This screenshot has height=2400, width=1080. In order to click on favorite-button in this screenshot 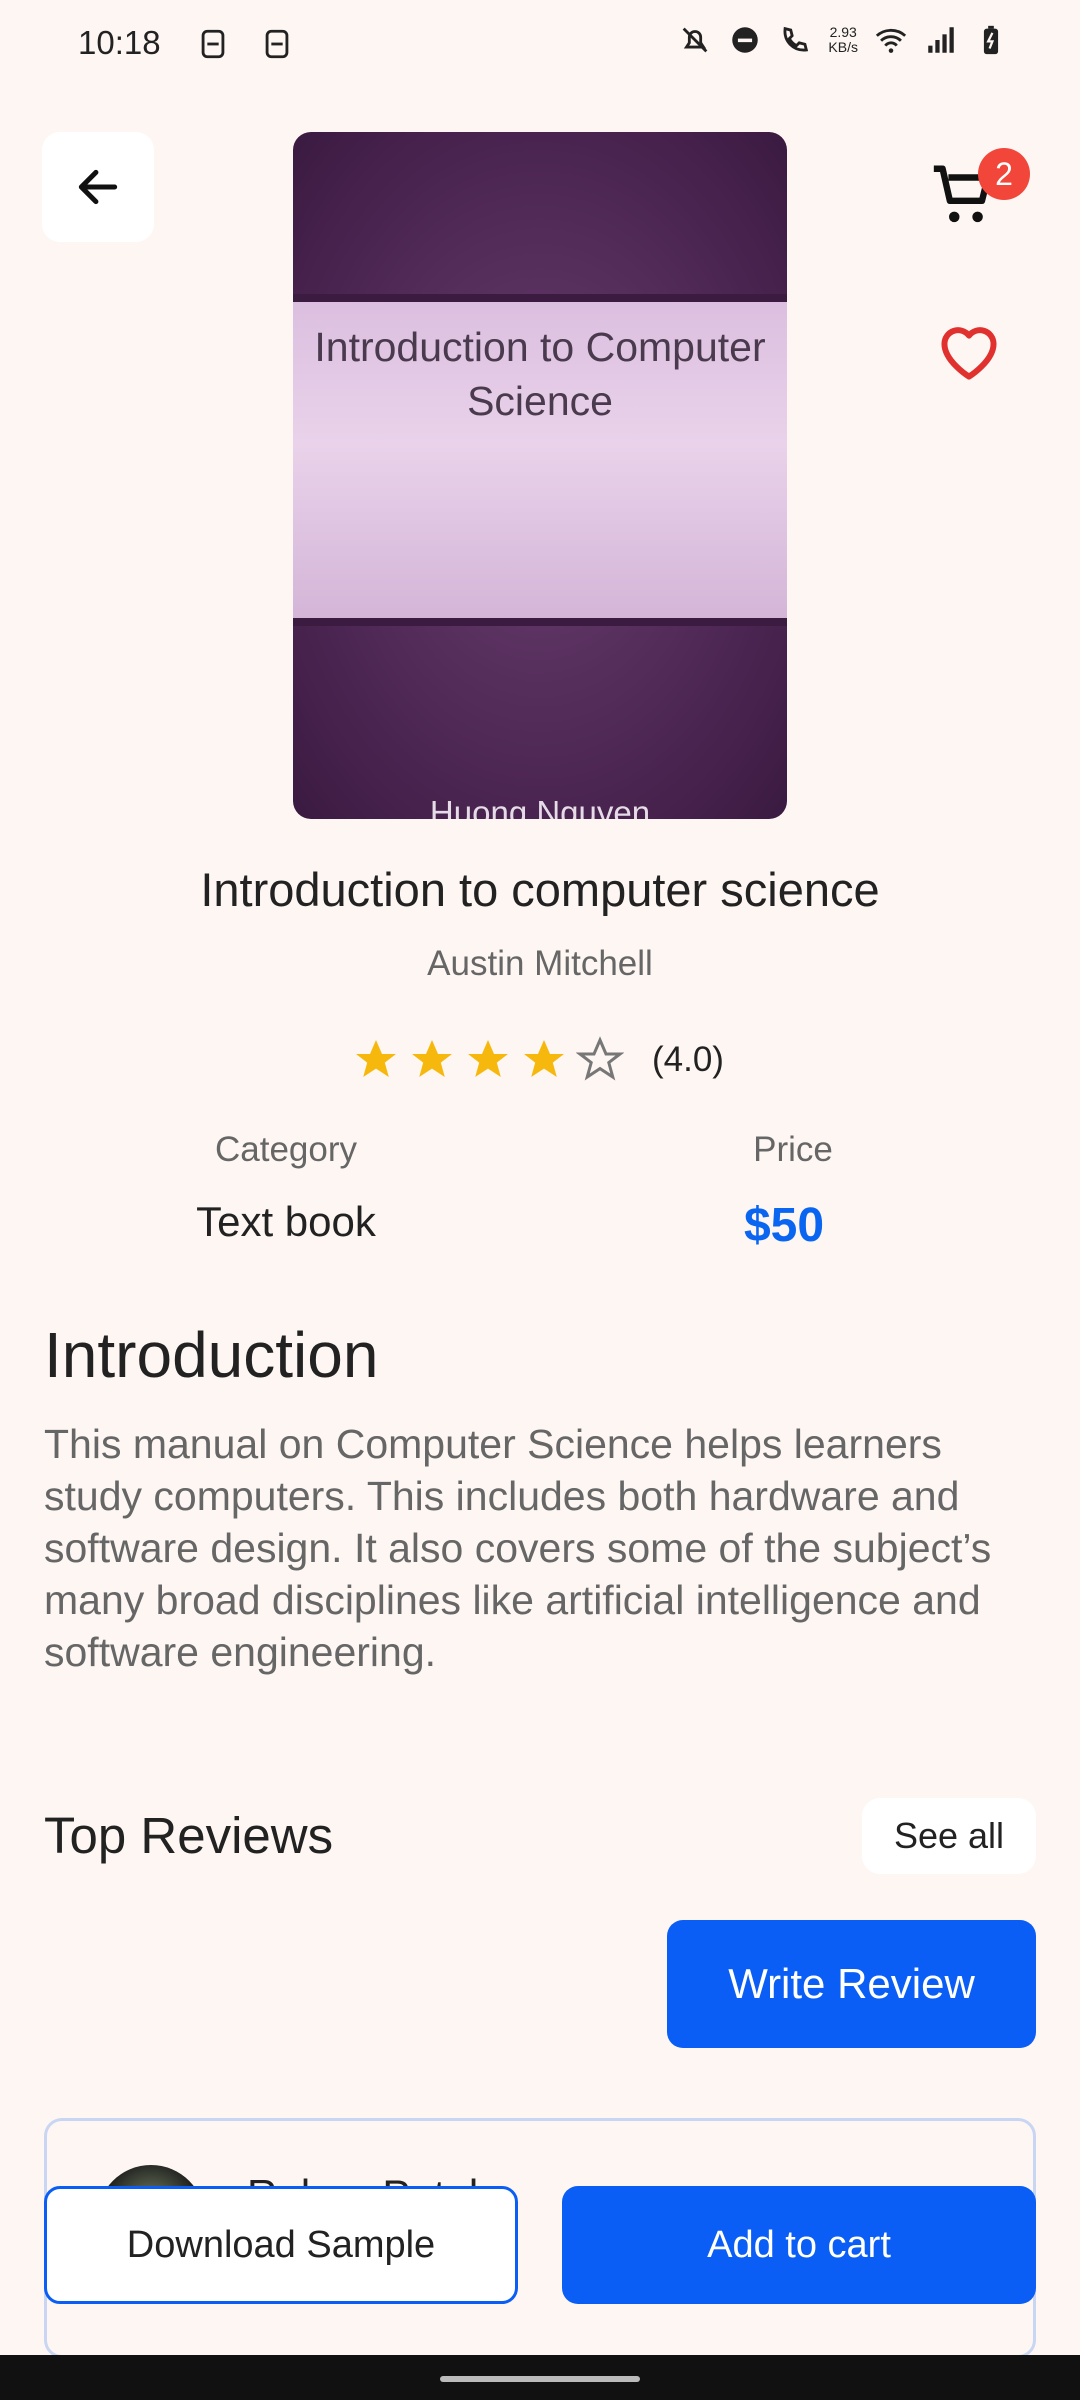, I will do `click(969, 352)`.